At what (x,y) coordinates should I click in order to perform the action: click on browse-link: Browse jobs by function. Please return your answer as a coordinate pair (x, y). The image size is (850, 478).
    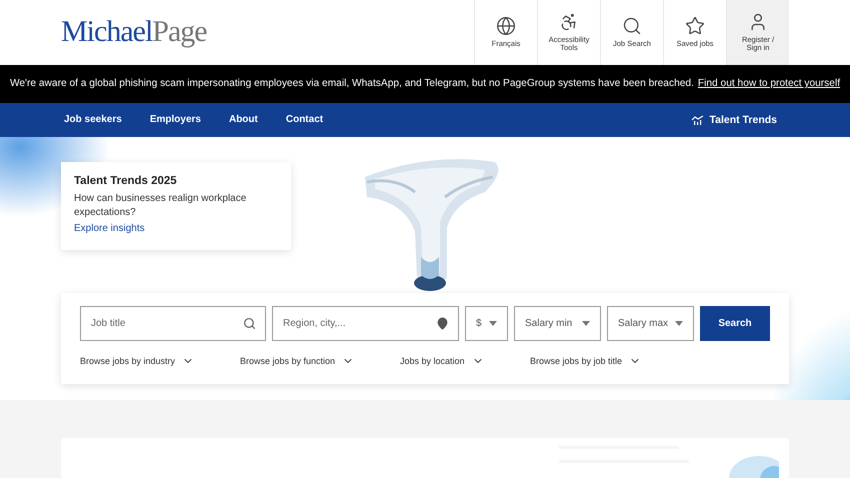
    Looking at the image, I should click on (320, 361).